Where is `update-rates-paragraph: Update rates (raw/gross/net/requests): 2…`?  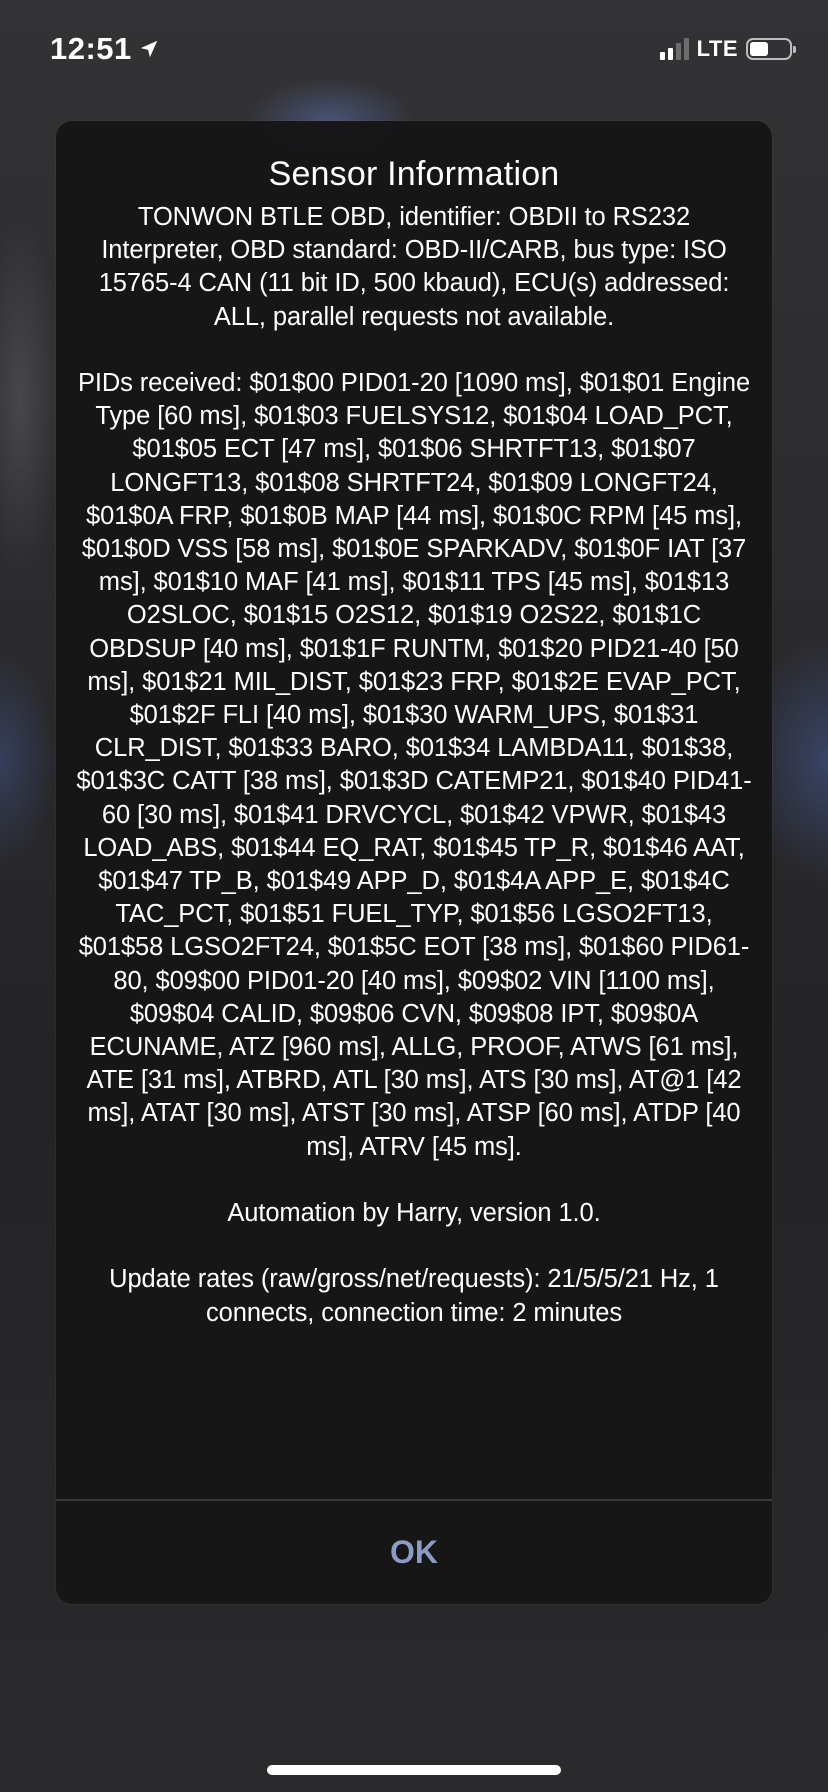 update-rates-paragraph: Update rates (raw/gross/net/requests): 2… is located at coordinates (414, 1296).